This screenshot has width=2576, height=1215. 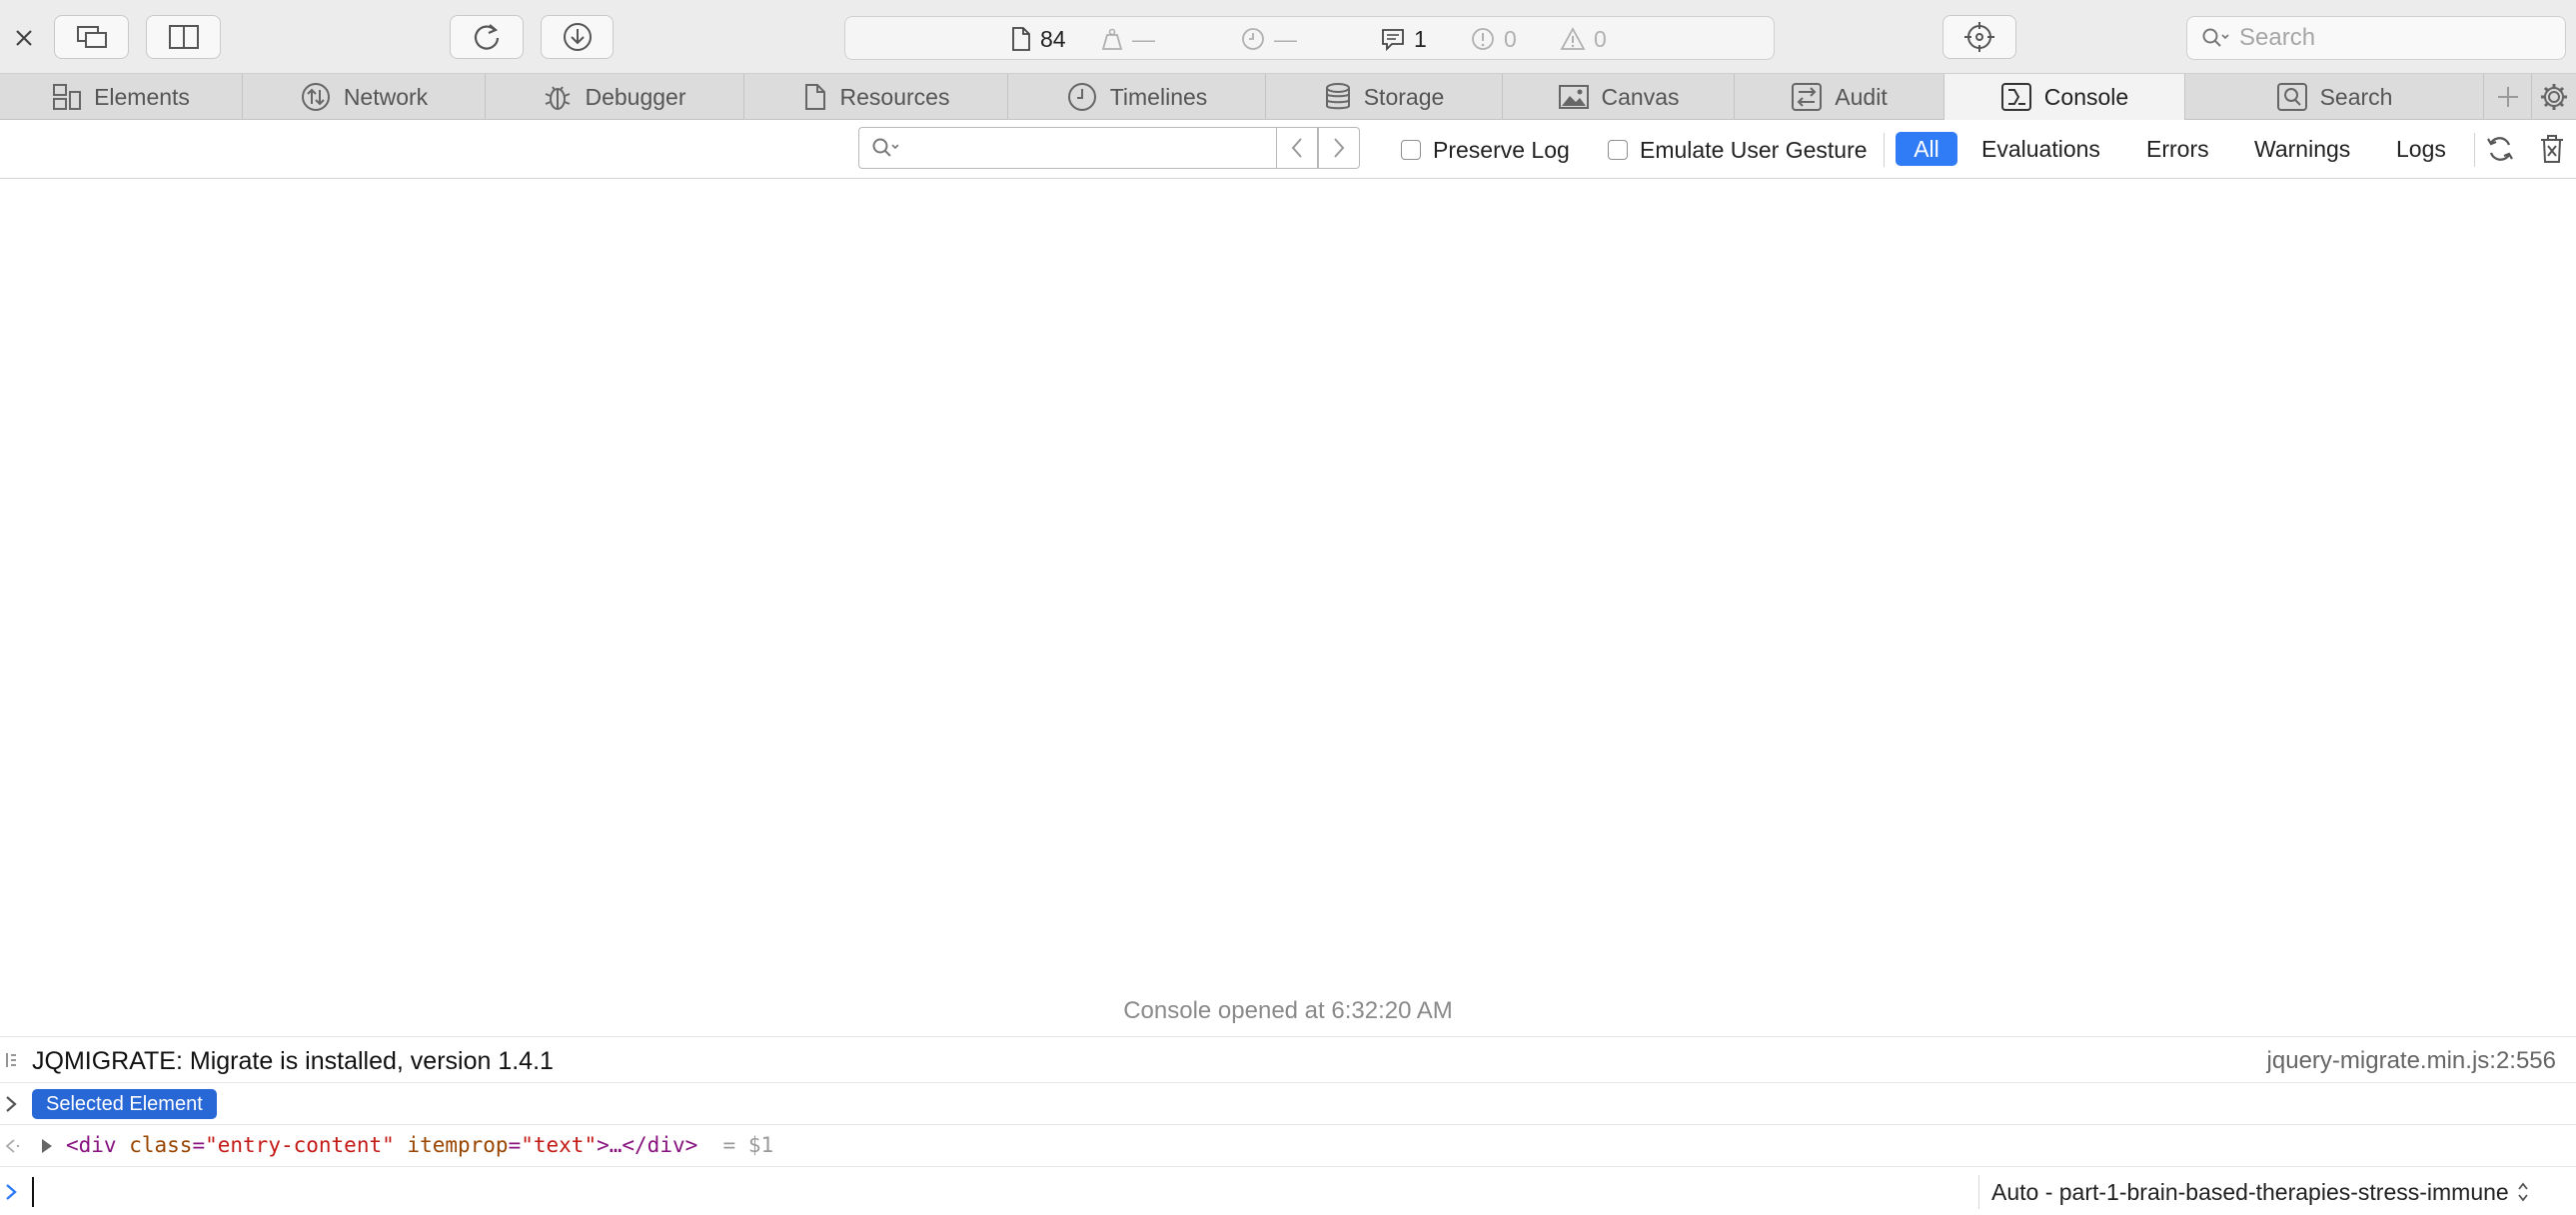 What do you see at coordinates (1143, 38) in the screenshot?
I see `load-size-value: —` at bounding box center [1143, 38].